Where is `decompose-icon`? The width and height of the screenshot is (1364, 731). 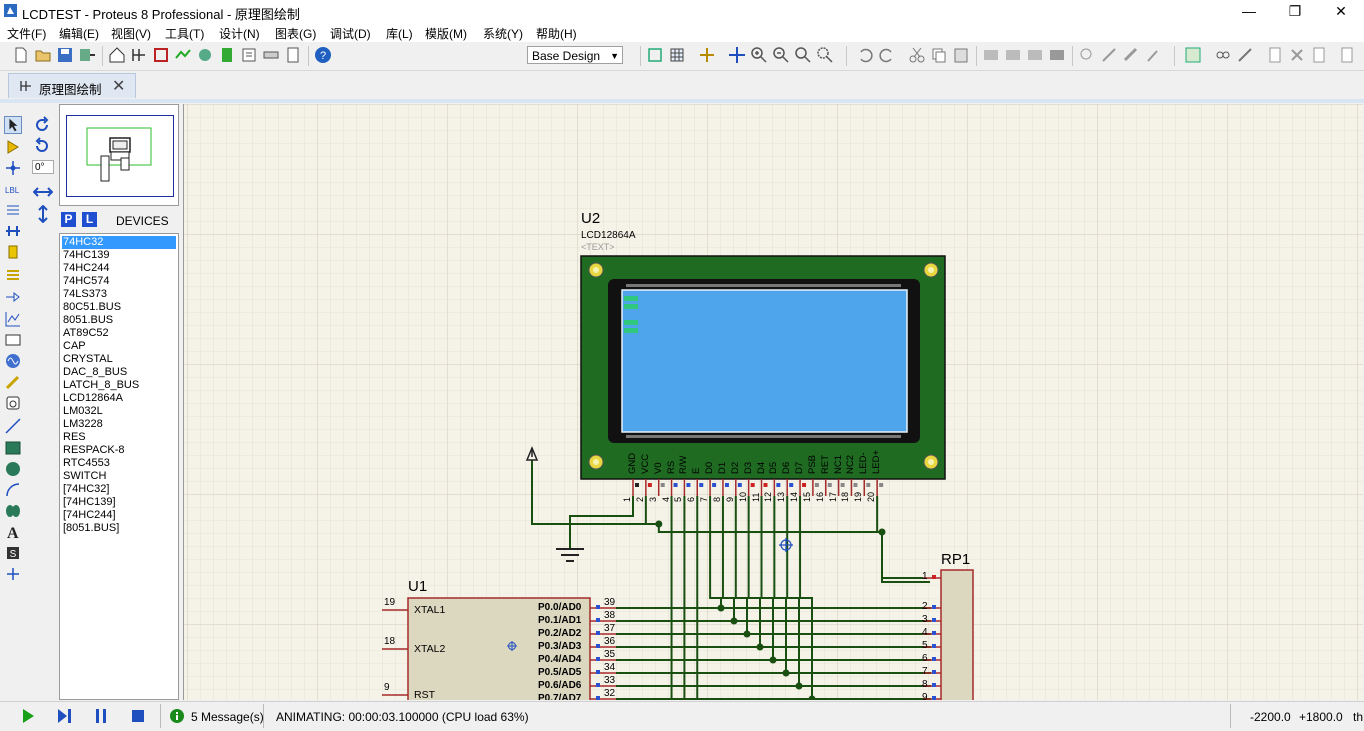 decompose-icon is located at coordinates (1153, 55).